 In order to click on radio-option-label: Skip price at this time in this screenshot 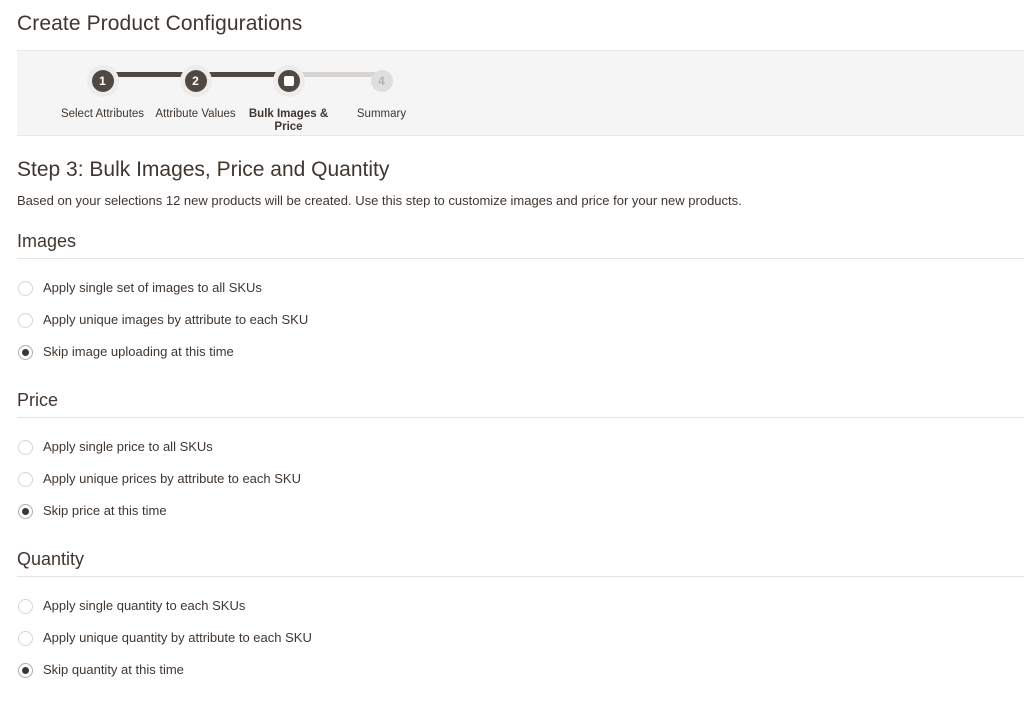, I will do `click(105, 510)`.